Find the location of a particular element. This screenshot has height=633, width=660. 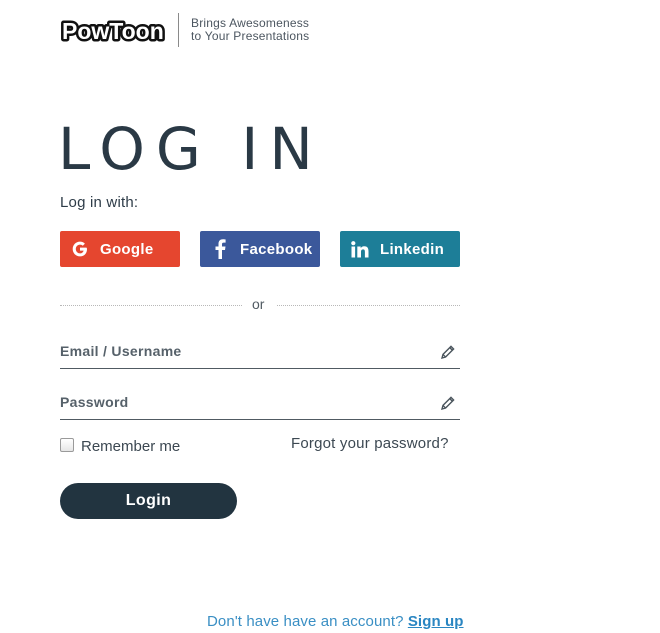

google-login-label: Google is located at coordinates (127, 249).